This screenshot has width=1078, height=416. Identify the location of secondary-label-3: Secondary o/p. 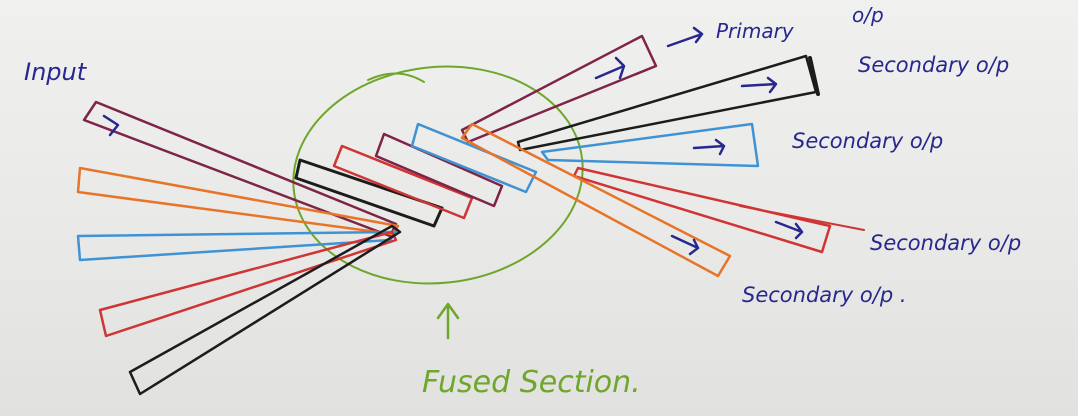
(945, 243).